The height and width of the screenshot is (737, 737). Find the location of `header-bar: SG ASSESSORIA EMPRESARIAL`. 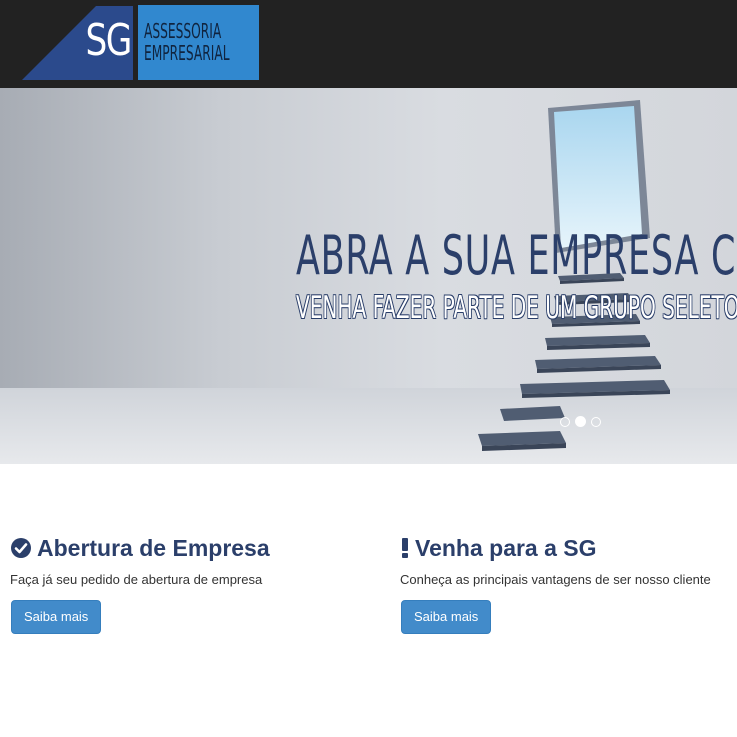

header-bar: SG ASSESSORIA EMPRESARIAL is located at coordinates (368, 44).